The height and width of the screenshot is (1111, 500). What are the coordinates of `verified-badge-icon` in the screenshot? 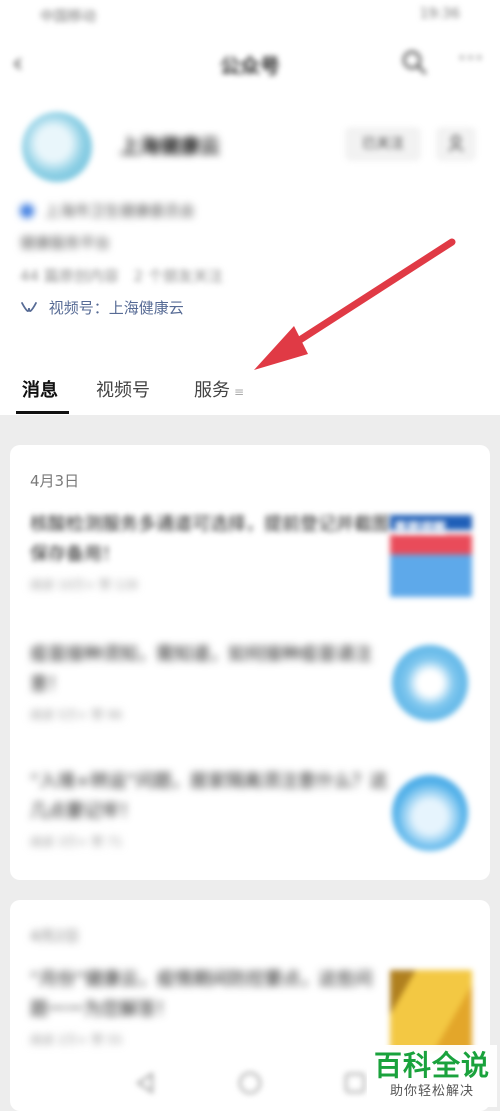 It's located at (27, 211).